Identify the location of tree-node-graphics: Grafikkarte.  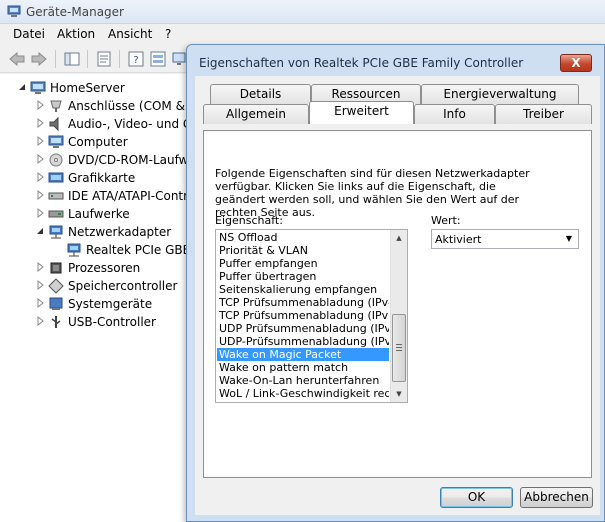
(111, 178).